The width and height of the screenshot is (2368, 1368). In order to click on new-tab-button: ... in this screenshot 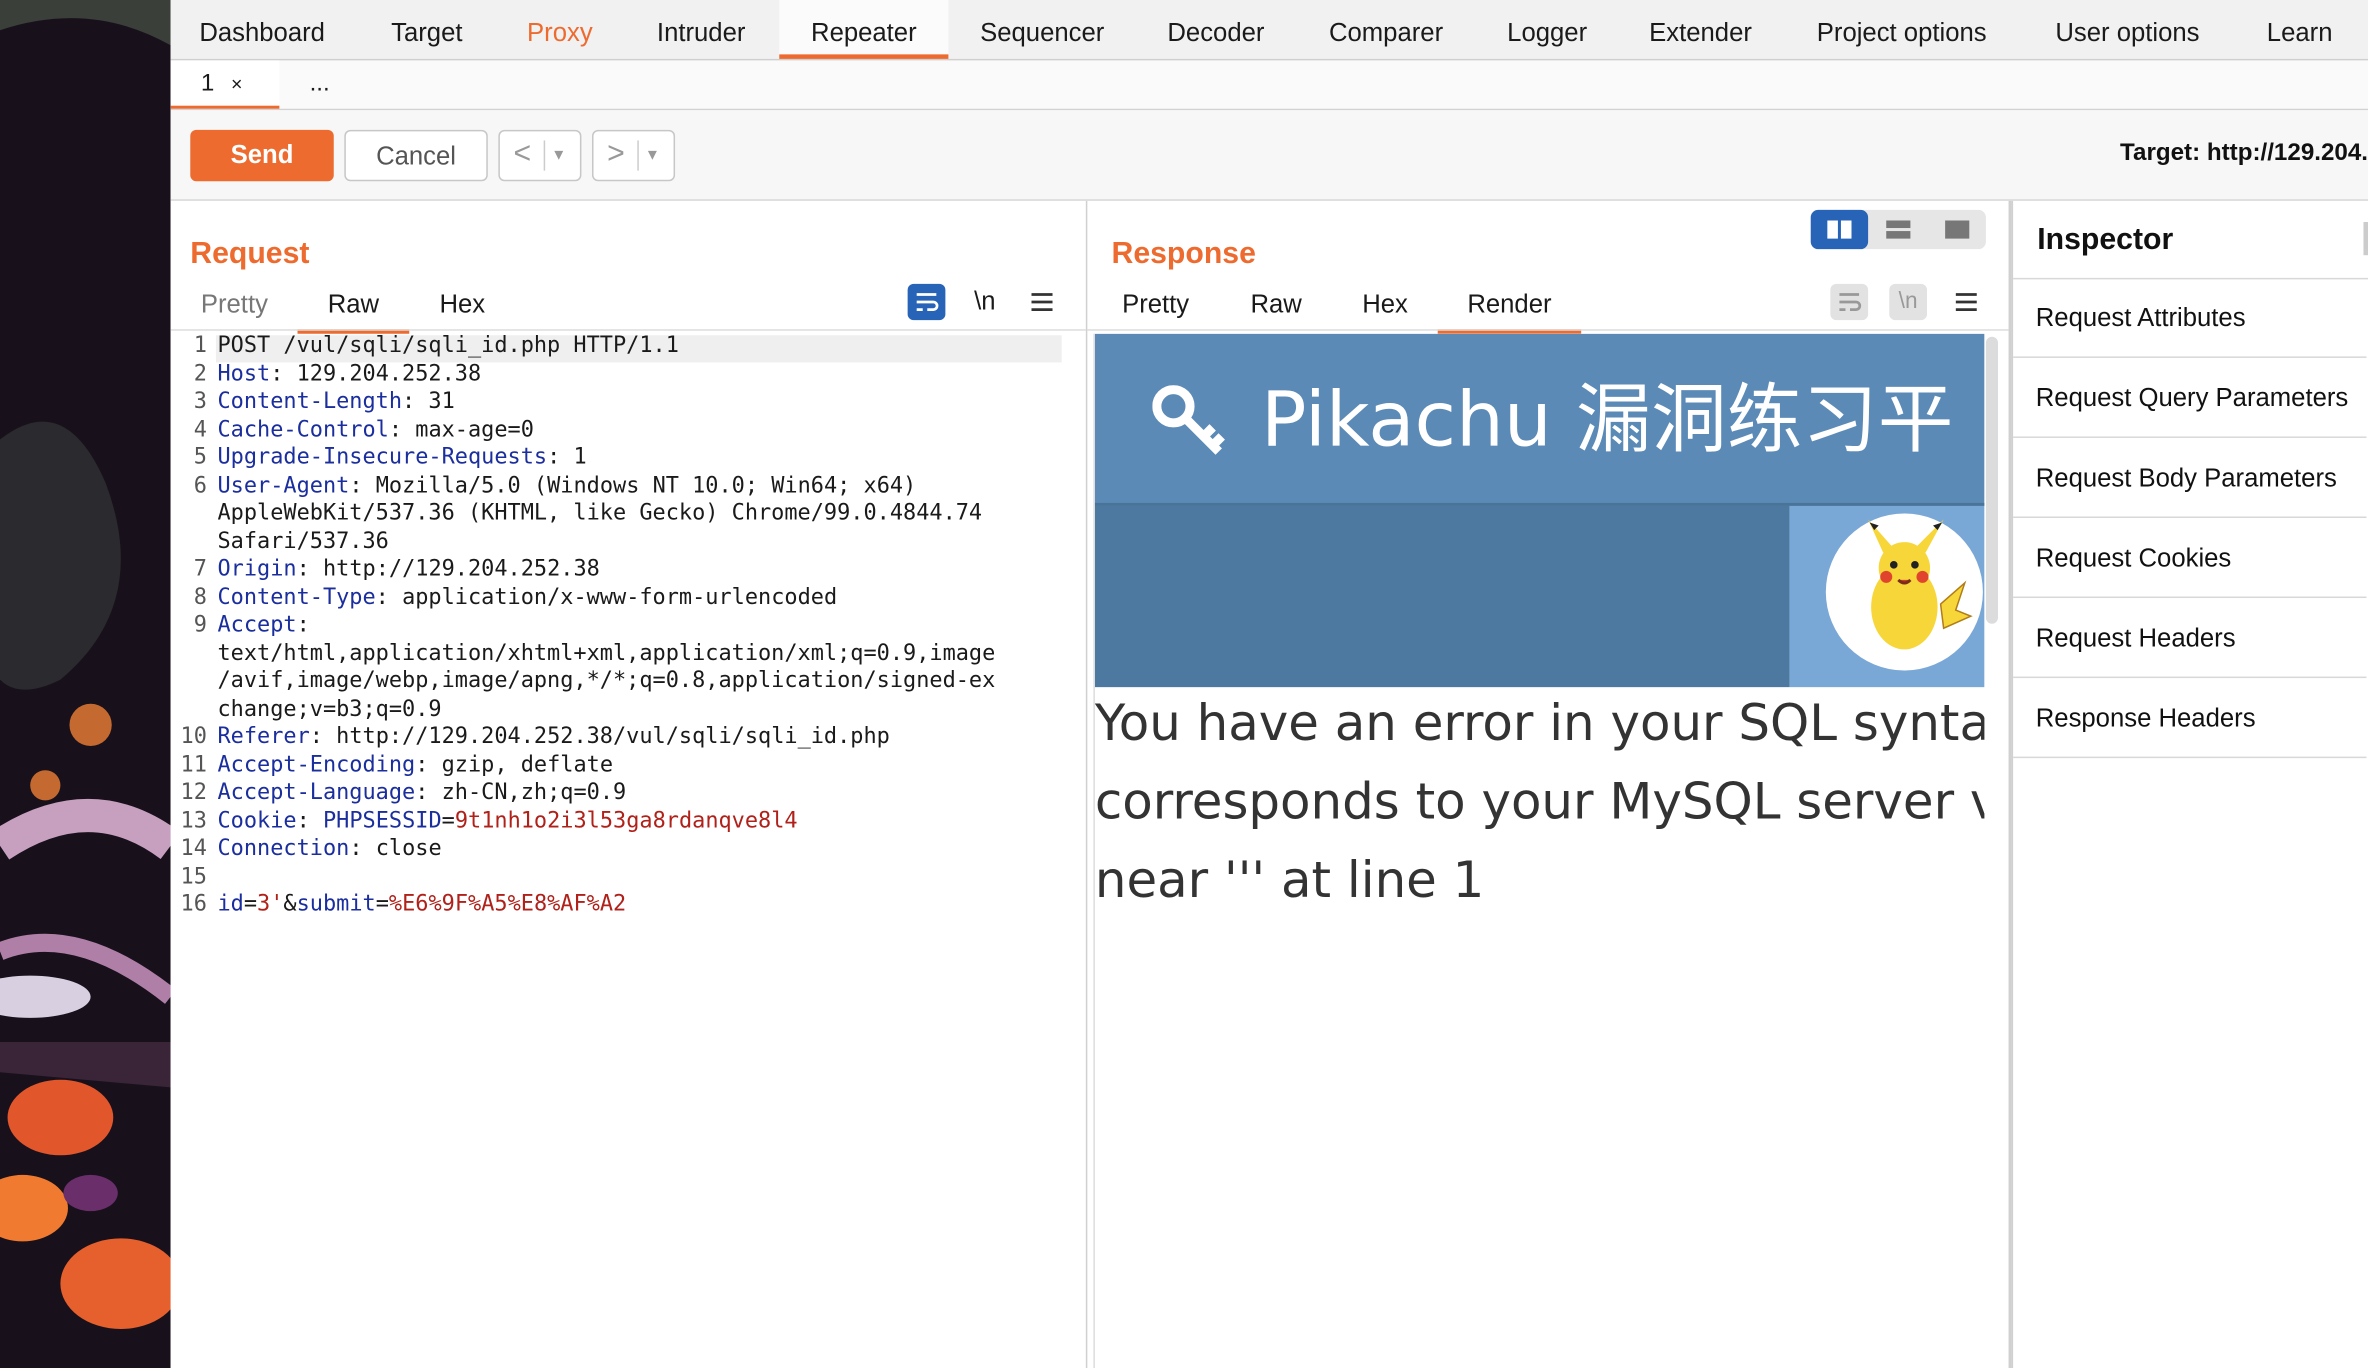, I will do `click(320, 84)`.